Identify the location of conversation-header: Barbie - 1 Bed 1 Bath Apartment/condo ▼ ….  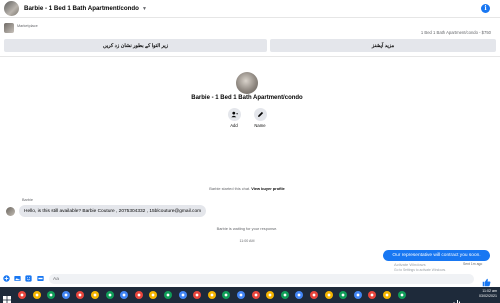
(250, 9).